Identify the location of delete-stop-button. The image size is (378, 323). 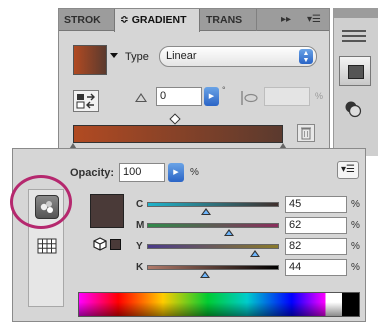
(306, 133).